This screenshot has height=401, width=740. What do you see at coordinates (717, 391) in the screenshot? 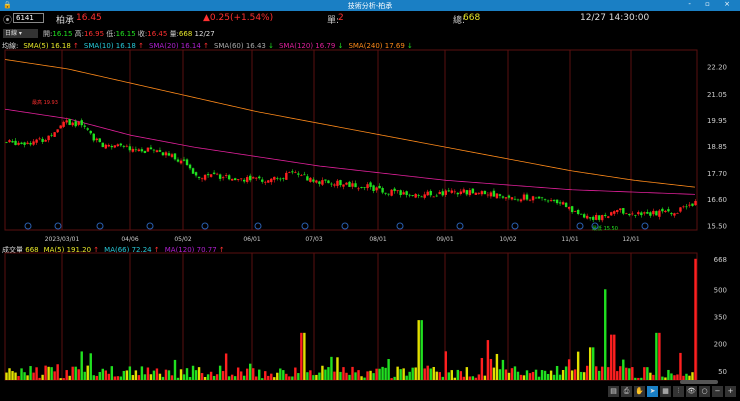
I see `toolbar-button: −` at bounding box center [717, 391].